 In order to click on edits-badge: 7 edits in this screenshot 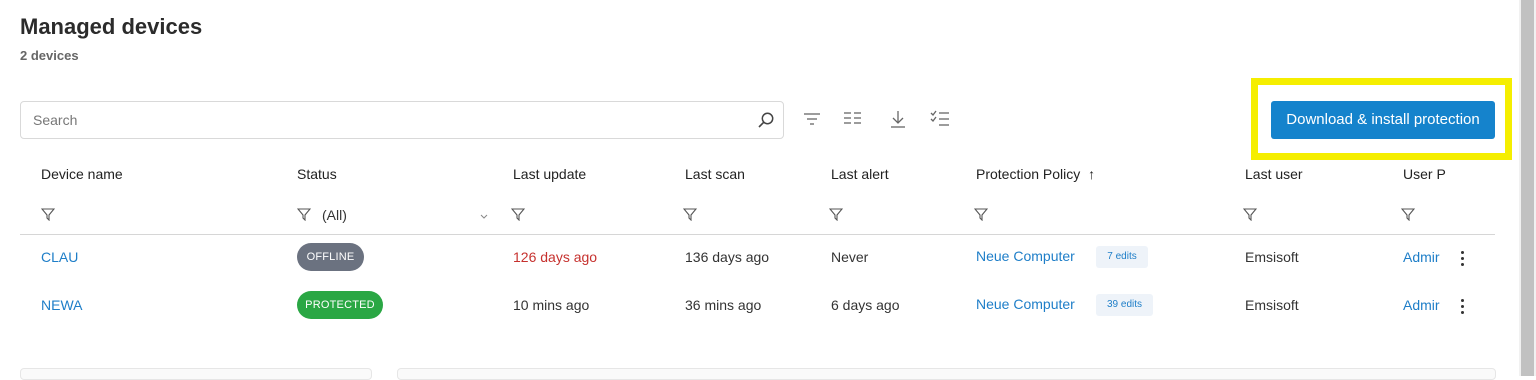, I will do `click(1122, 257)`.